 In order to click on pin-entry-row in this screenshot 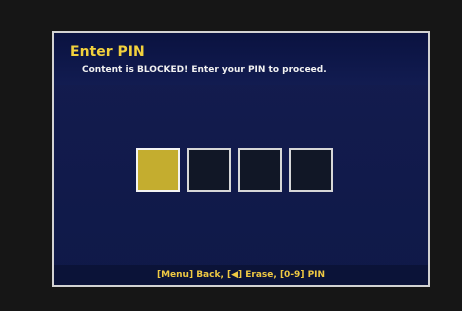, I will do `click(234, 170)`.